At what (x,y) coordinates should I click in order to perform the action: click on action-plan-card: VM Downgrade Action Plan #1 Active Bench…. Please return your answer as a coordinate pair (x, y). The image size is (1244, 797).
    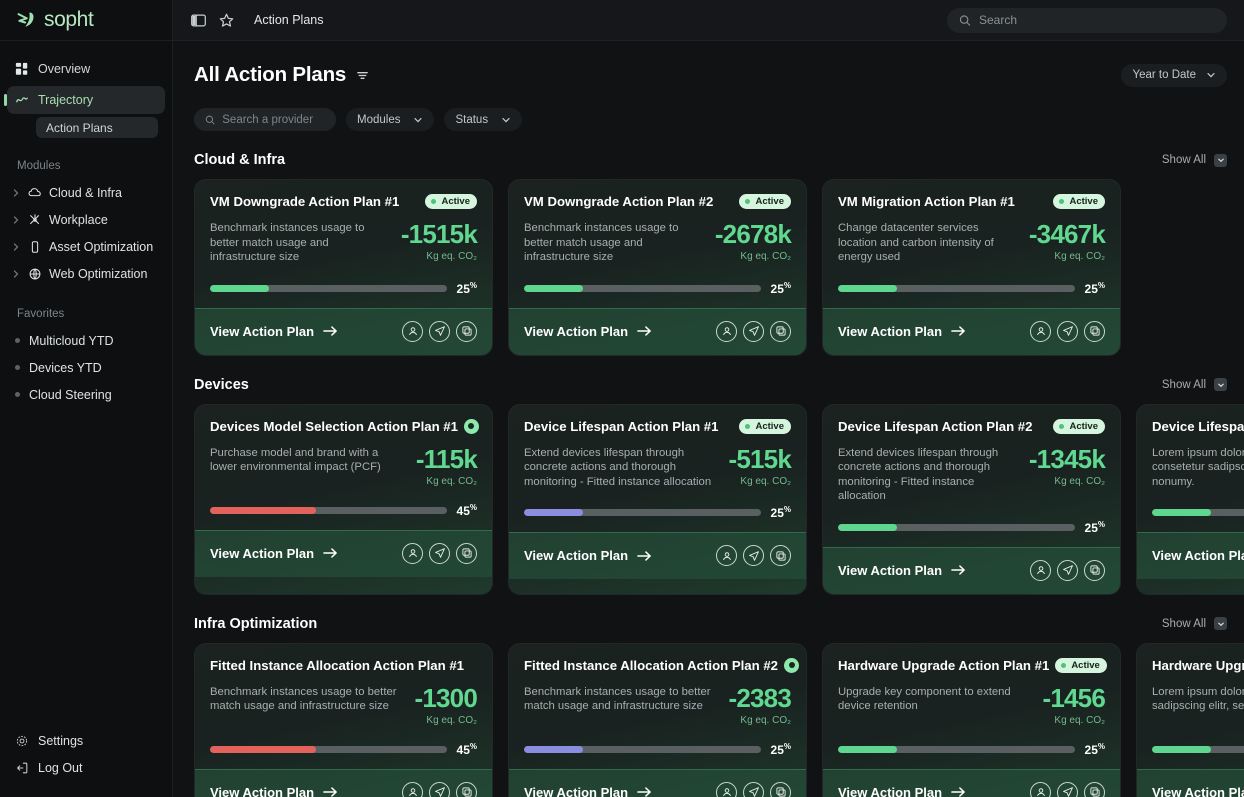
    Looking at the image, I should click on (343, 267).